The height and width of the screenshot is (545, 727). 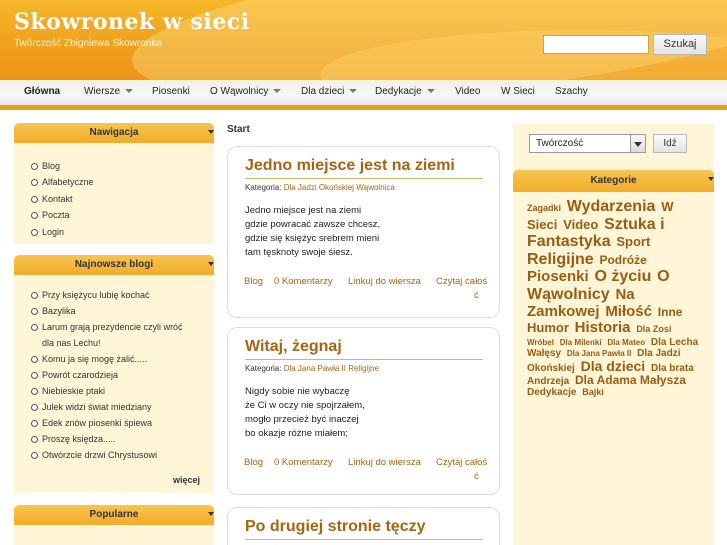 What do you see at coordinates (171, 91) in the screenshot?
I see `nav-item-piosenki: Piosenki` at bounding box center [171, 91].